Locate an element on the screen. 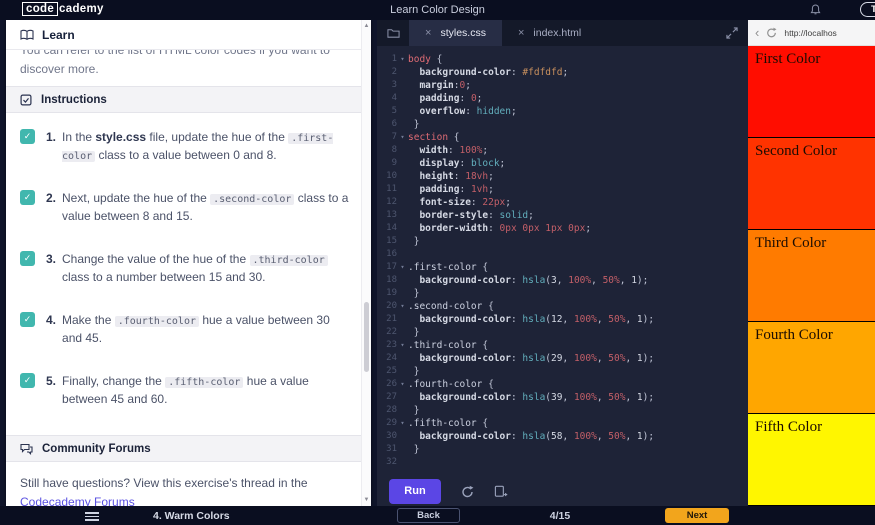  url-text: http://localhos is located at coordinates (810, 33).